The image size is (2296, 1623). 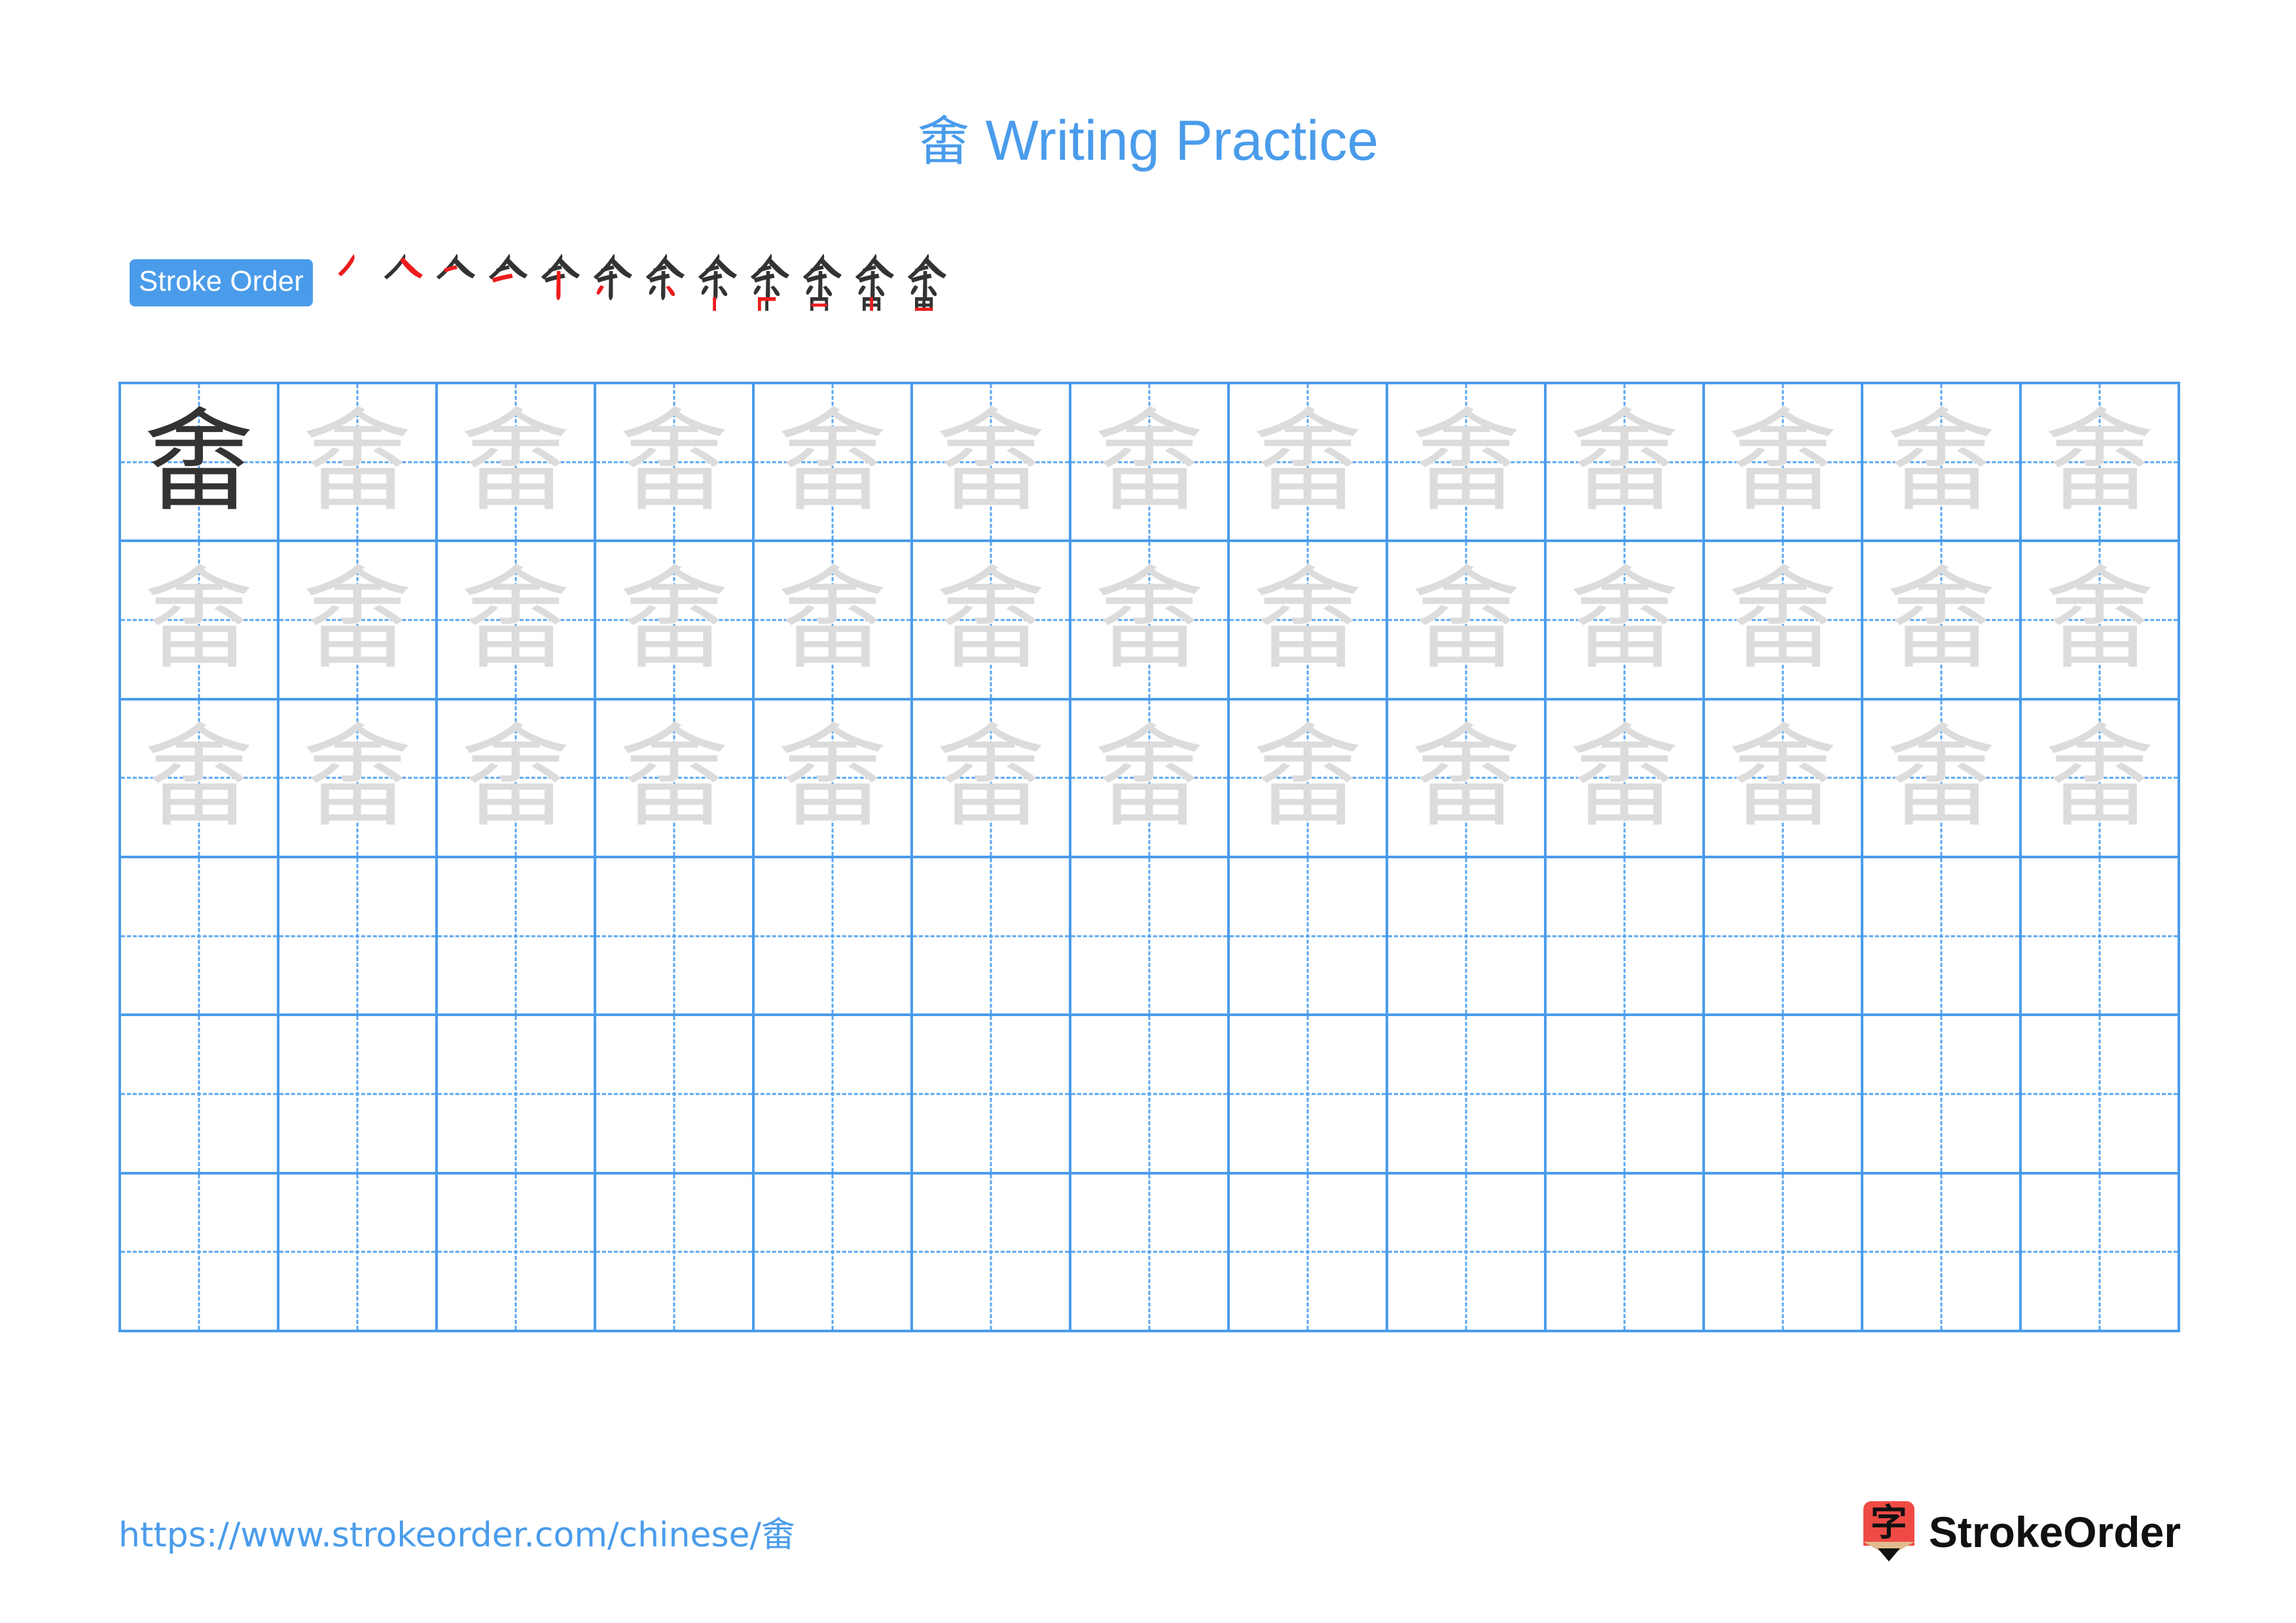 I want to click on pencil-icon: 字, so click(x=1888, y=1532).